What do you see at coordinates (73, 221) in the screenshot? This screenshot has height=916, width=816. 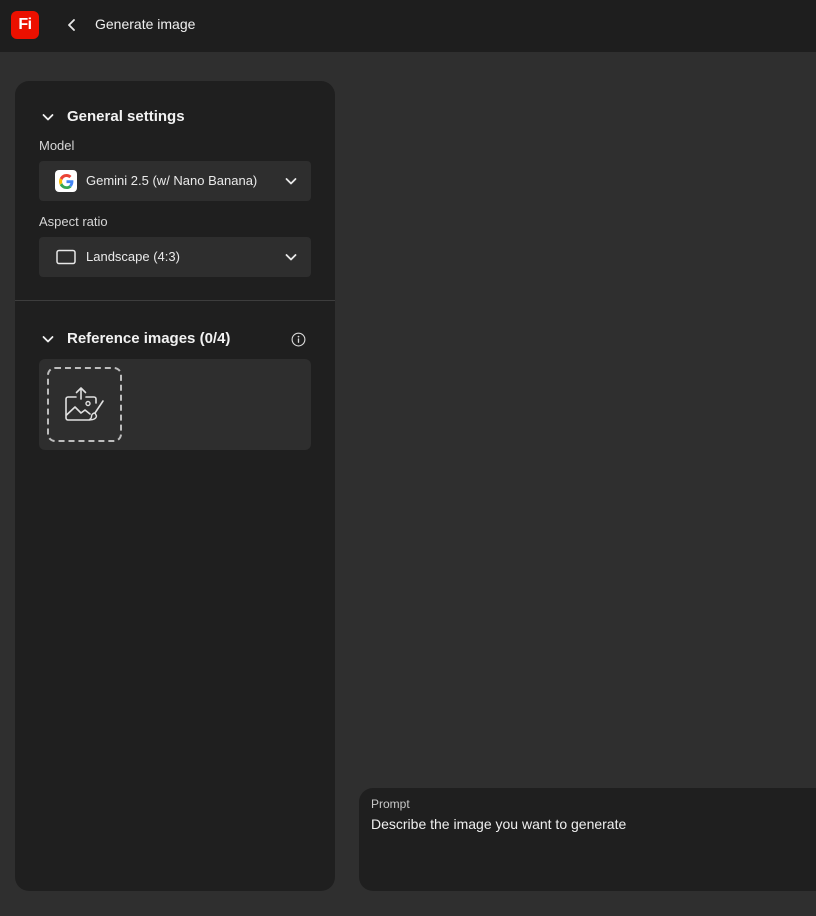 I see `aspect-ratio-label: Aspect ratio` at bounding box center [73, 221].